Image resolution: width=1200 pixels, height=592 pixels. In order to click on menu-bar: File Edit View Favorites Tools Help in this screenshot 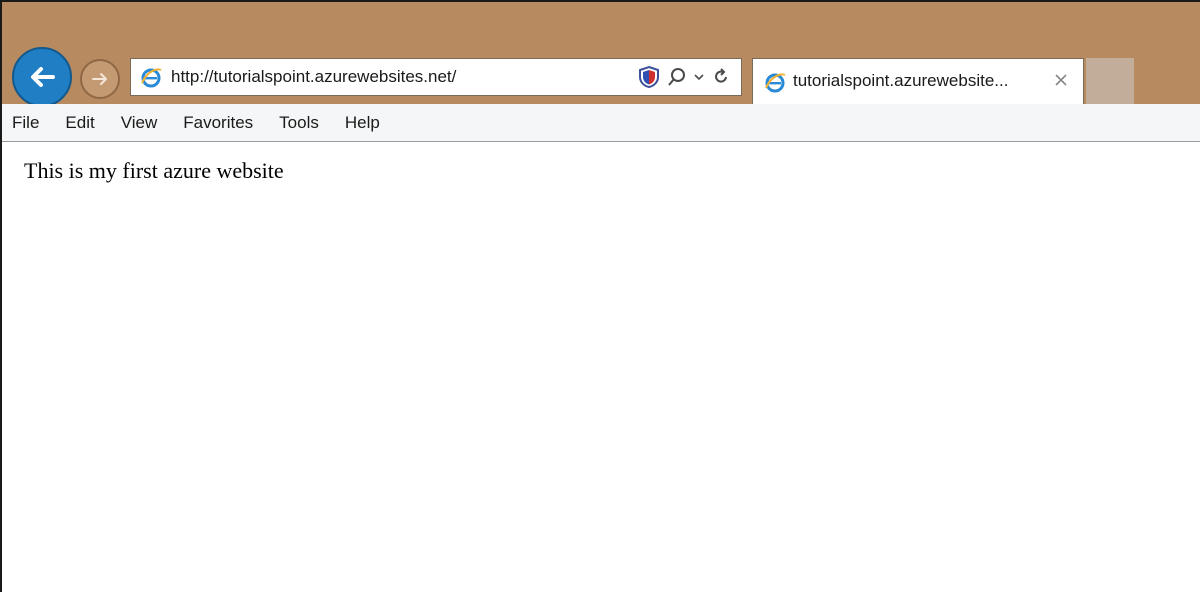, I will do `click(601, 123)`.